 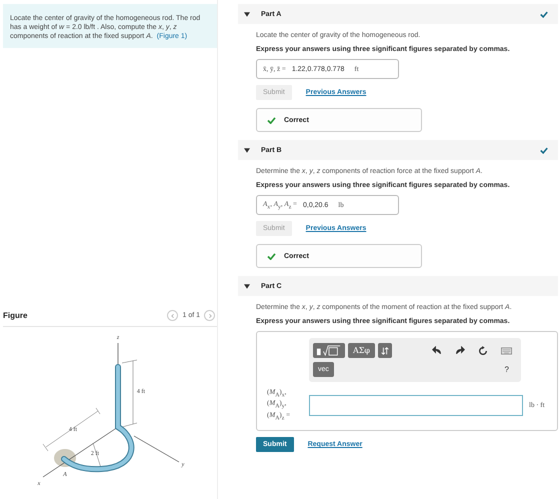 I want to click on undo-icon, so click(x=437, y=350).